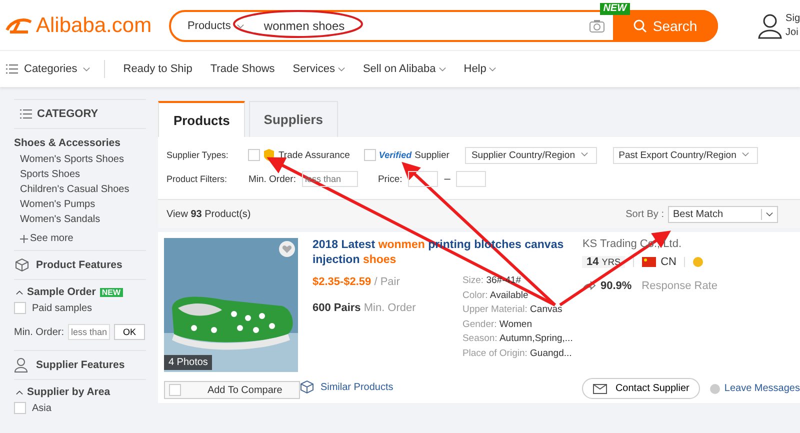  Describe the element at coordinates (641, 388) in the screenshot. I see `contact-supplier-button: Contact Supplier` at that location.